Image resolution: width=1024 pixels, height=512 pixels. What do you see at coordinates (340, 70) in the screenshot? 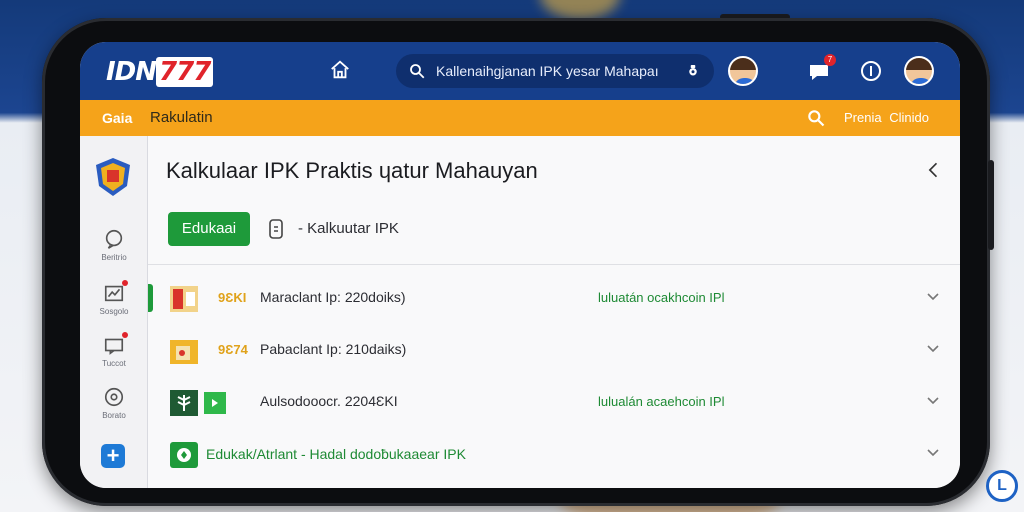
I see `home-icon` at bounding box center [340, 70].